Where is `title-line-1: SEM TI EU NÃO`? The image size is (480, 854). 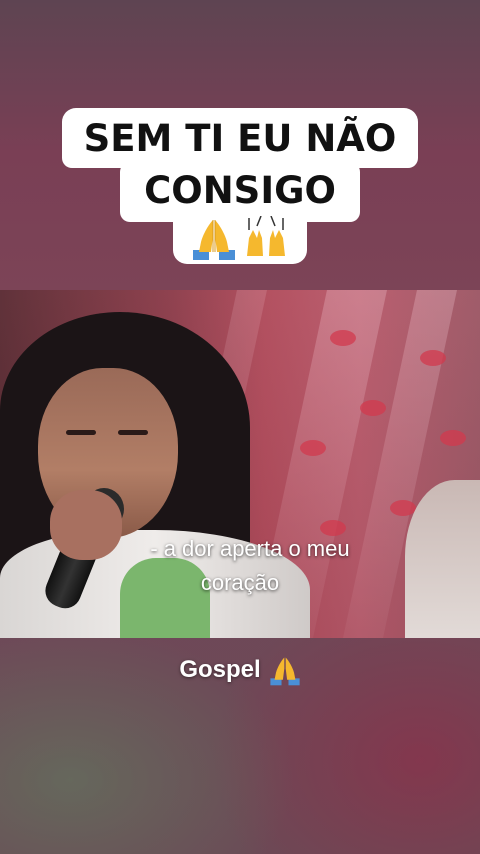 title-line-1: SEM TI EU NÃO is located at coordinates (240, 138).